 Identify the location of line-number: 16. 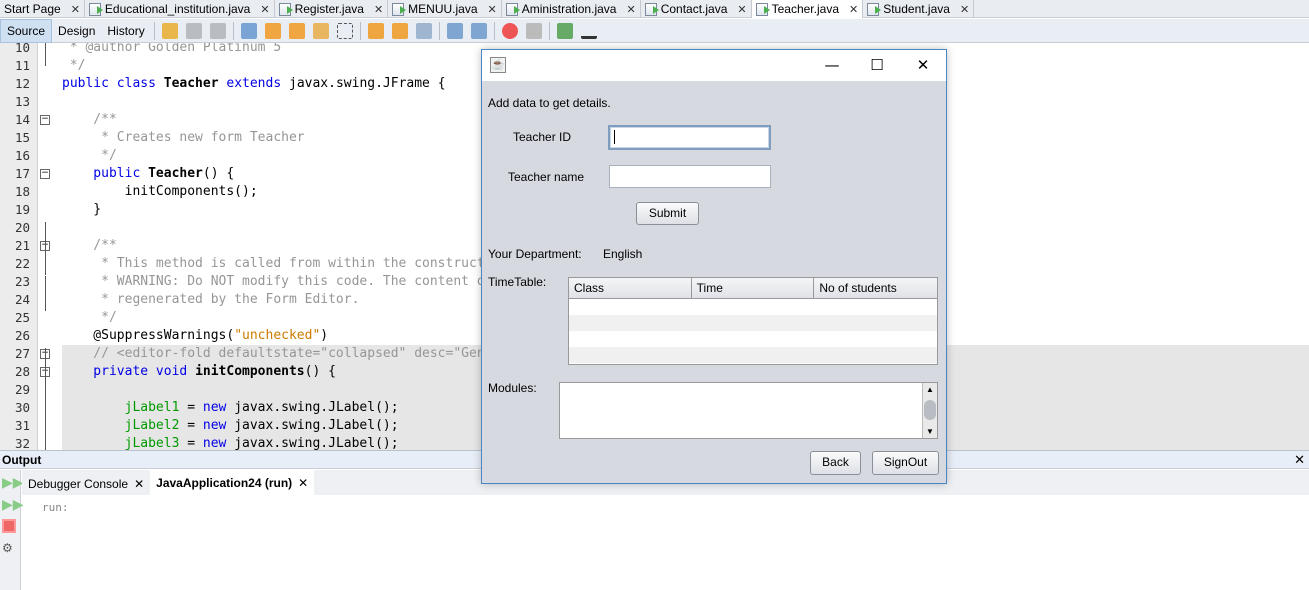
(22, 155).